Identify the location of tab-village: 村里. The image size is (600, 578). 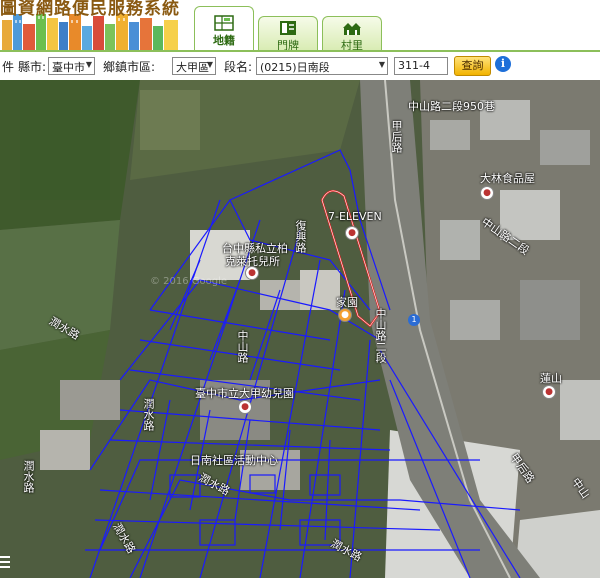
(352, 34).